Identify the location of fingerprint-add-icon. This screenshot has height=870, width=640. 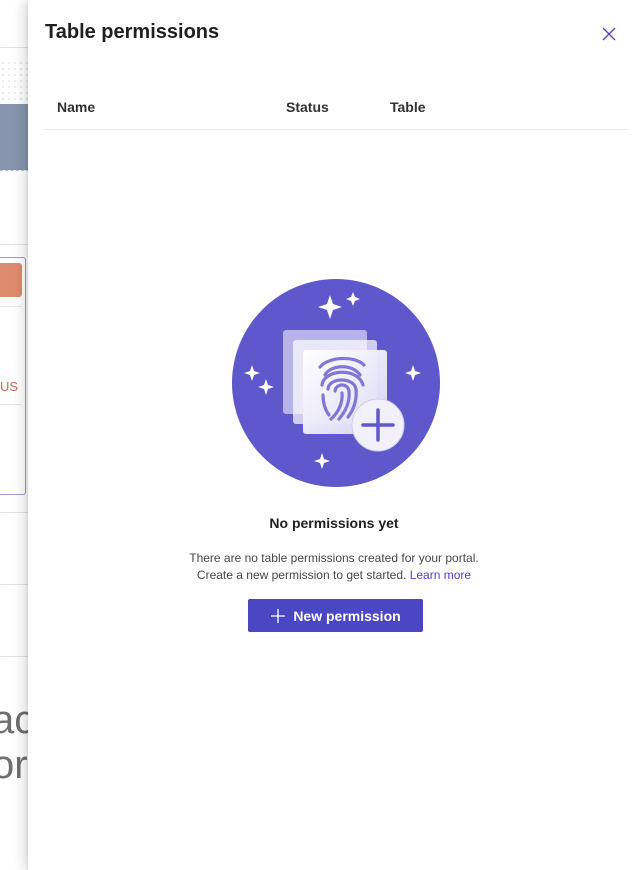
(336, 383).